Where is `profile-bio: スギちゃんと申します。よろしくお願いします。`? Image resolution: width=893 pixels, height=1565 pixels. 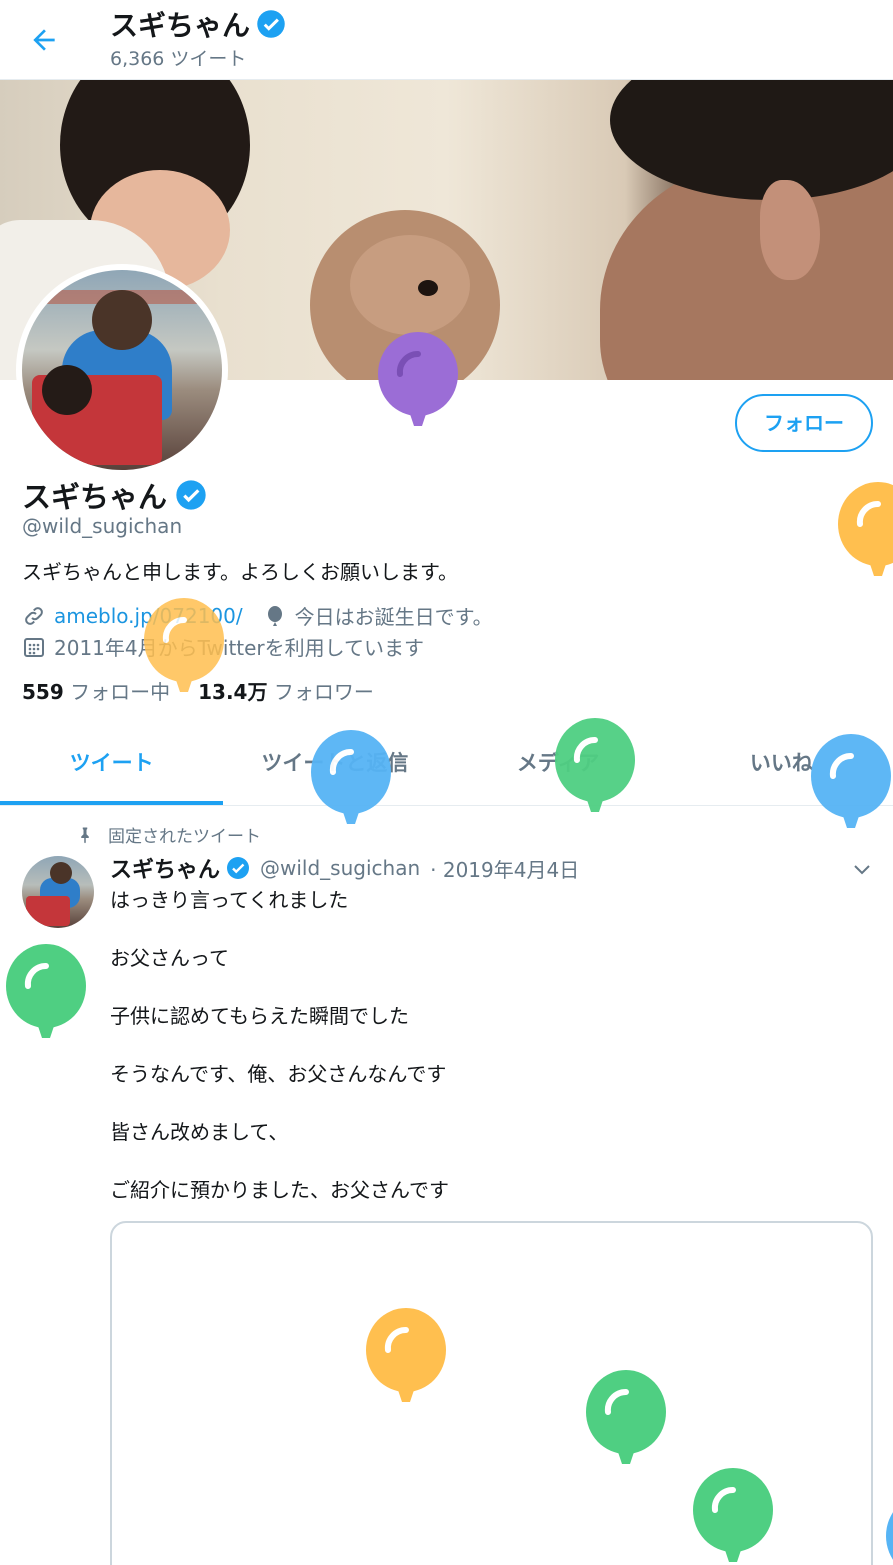 profile-bio: スギちゃんと申します。よろしくお願いします。 is located at coordinates (240, 572).